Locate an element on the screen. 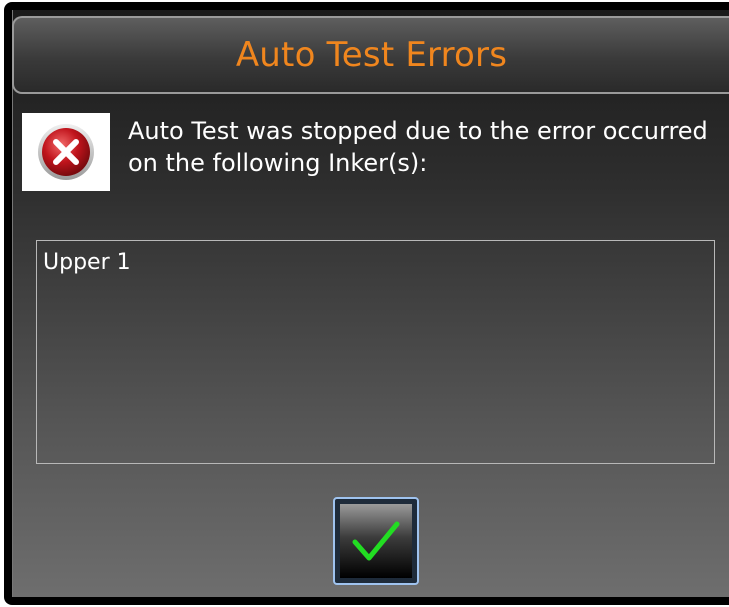 The height and width of the screenshot is (607, 729). dialog-title: Auto Test Errors is located at coordinates (371, 55).